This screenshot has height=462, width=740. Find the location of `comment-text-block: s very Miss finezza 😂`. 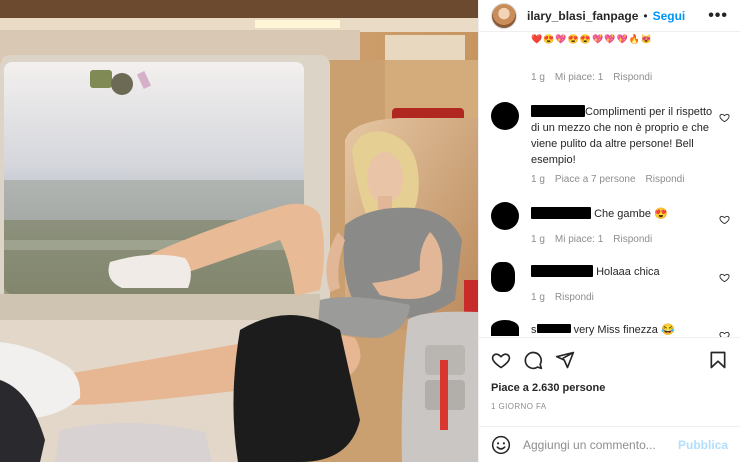

comment-text-block: s very Miss finezza 😂 is located at coordinates (622, 329).